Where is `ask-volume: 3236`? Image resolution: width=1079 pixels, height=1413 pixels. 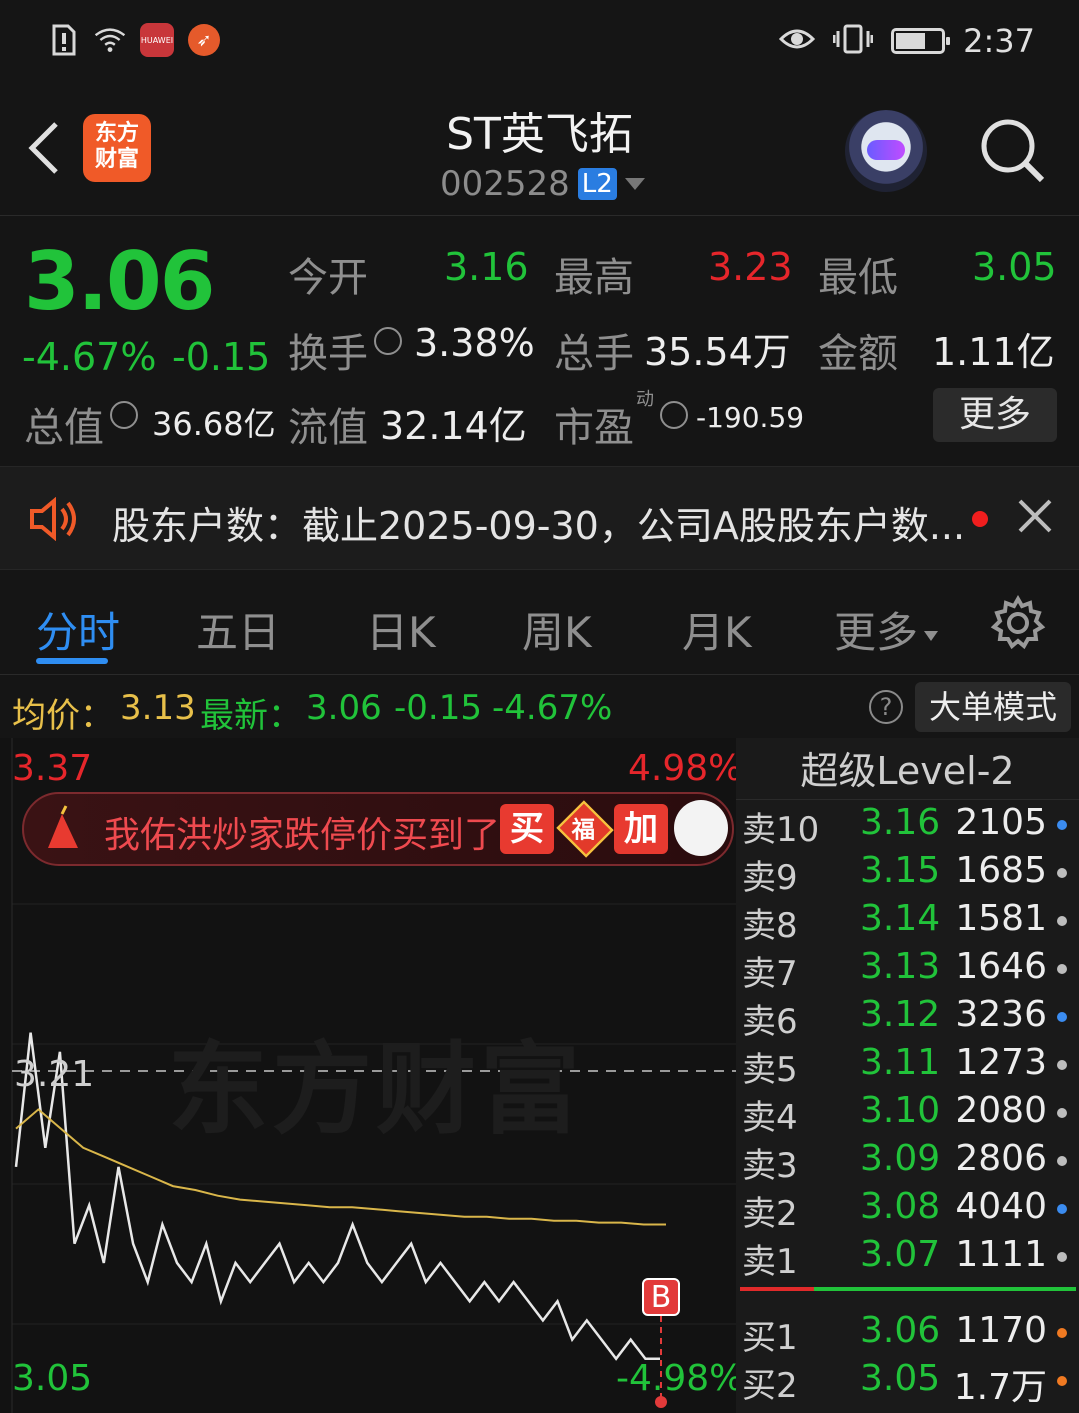
ask-volume: 3236 is located at coordinates (1001, 1014).